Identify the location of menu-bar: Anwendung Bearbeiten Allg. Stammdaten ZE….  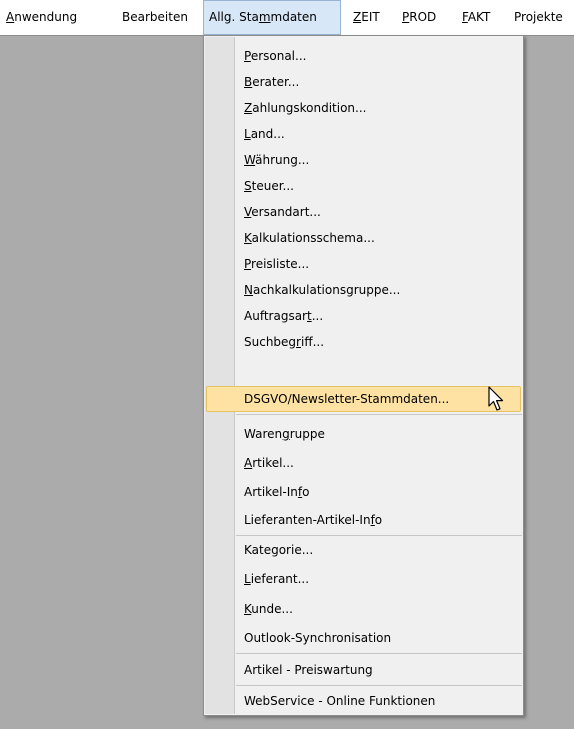
(287, 17).